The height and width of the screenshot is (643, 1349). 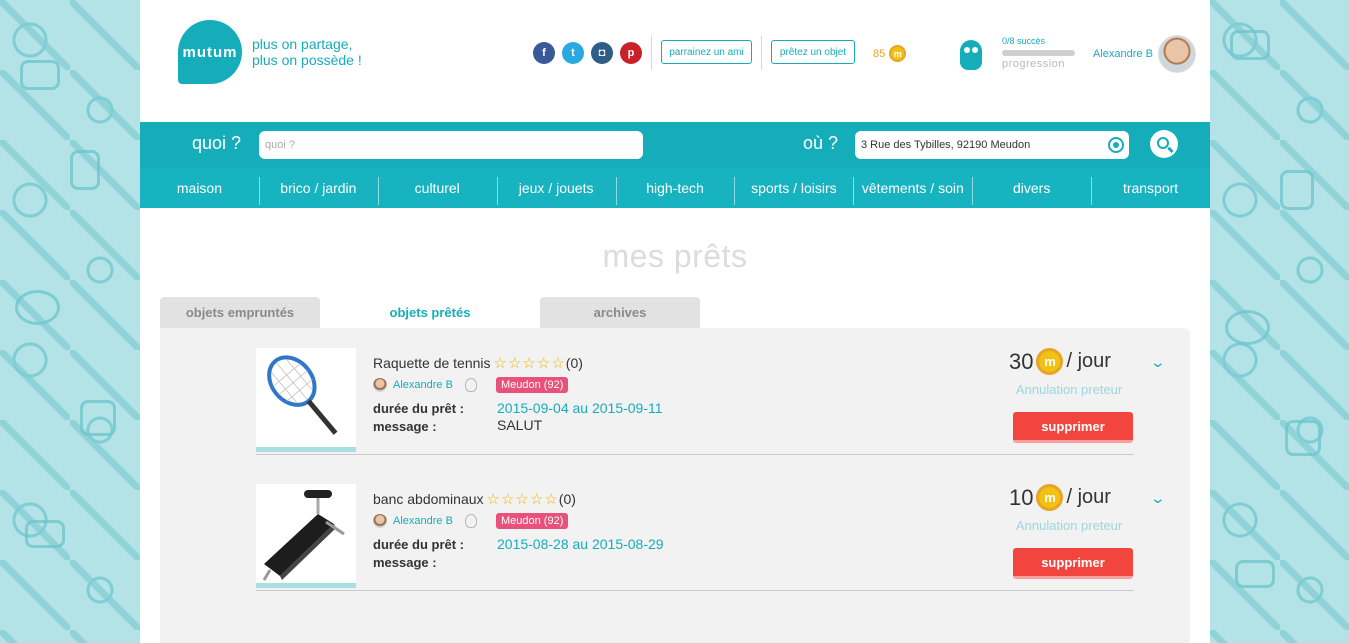 What do you see at coordinates (912, 188) in the screenshot?
I see `category-vetements-soin: vêtements / soin` at bounding box center [912, 188].